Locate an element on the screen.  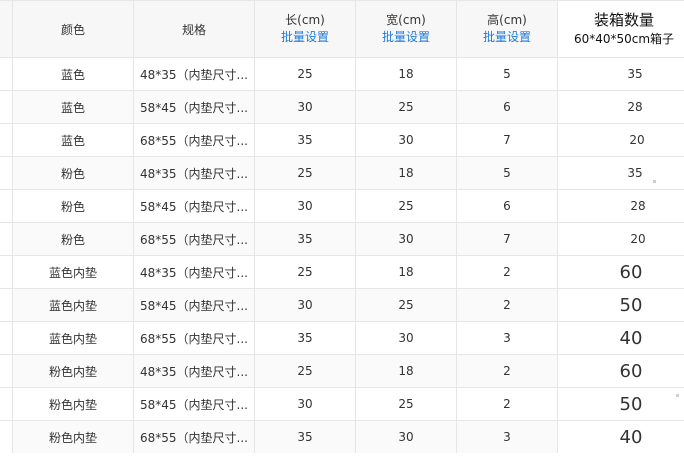
batch-set-height-link: 批量设置 is located at coordinates (507, 37).